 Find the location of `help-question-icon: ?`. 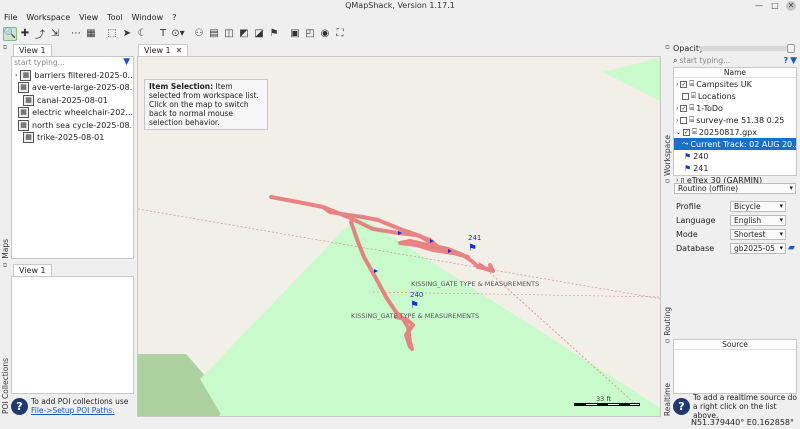

help-question-icon: ? is located at coordinates (785, 60).